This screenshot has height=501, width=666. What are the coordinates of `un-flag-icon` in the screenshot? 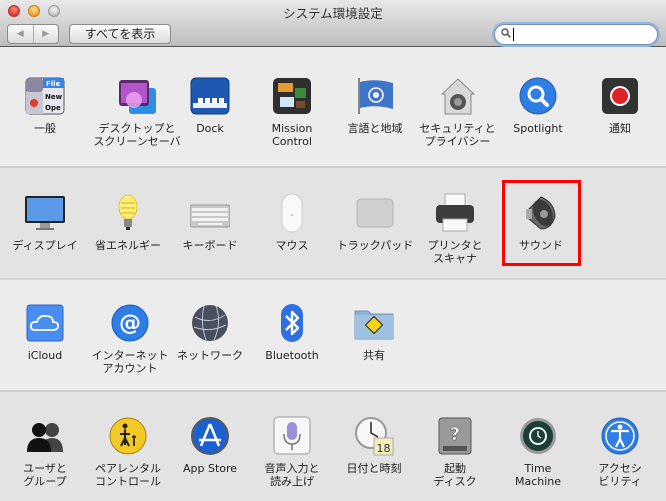 It's located at (375, 96).